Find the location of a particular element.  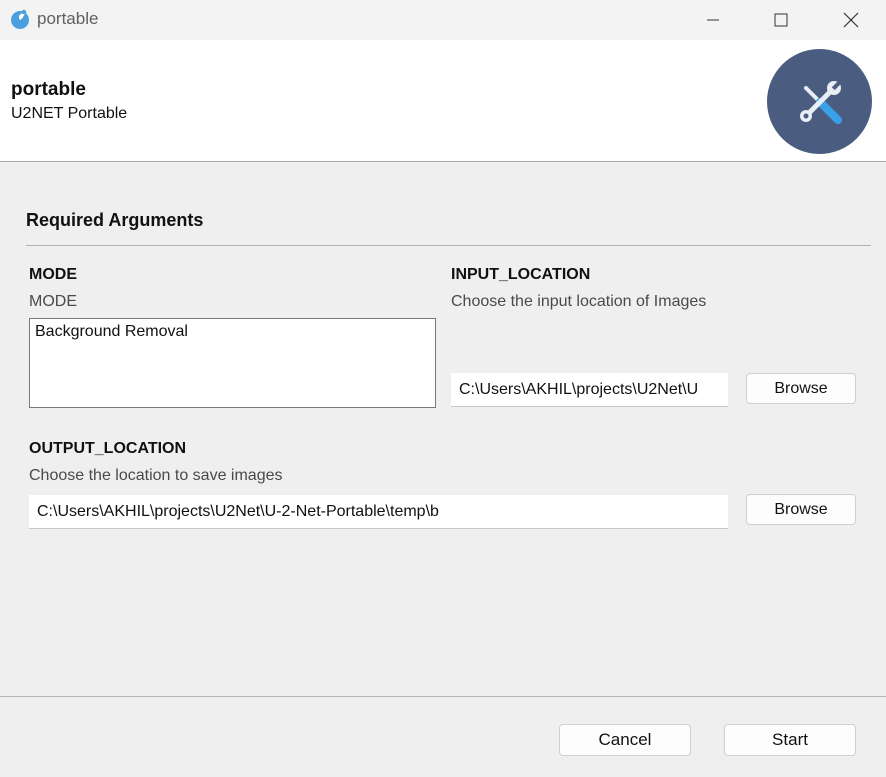

maximize-button is located at coordinates (781, 20).